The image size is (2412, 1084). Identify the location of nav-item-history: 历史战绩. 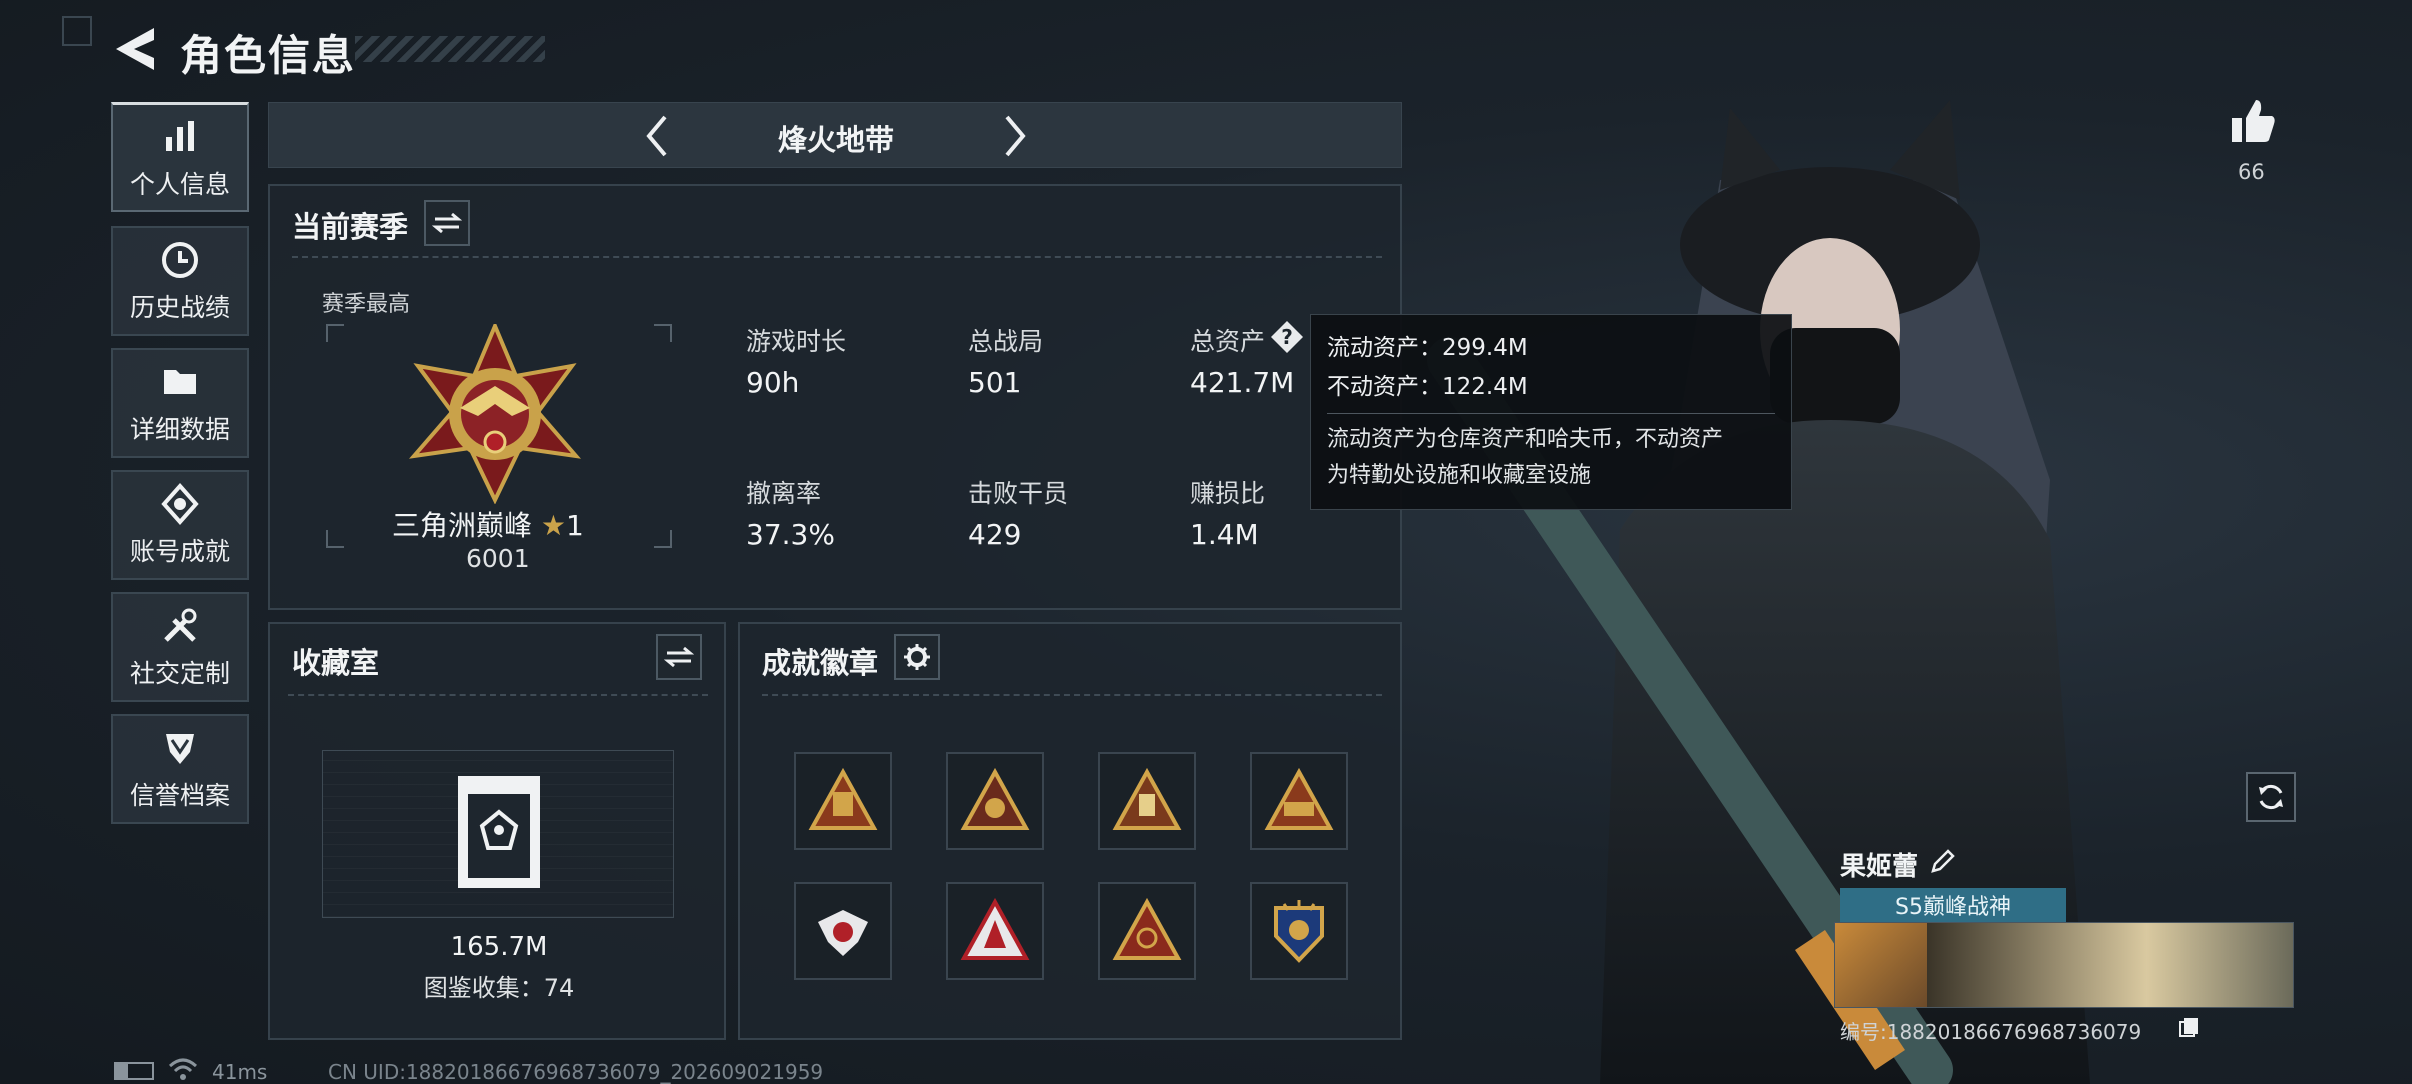
(180, 281).